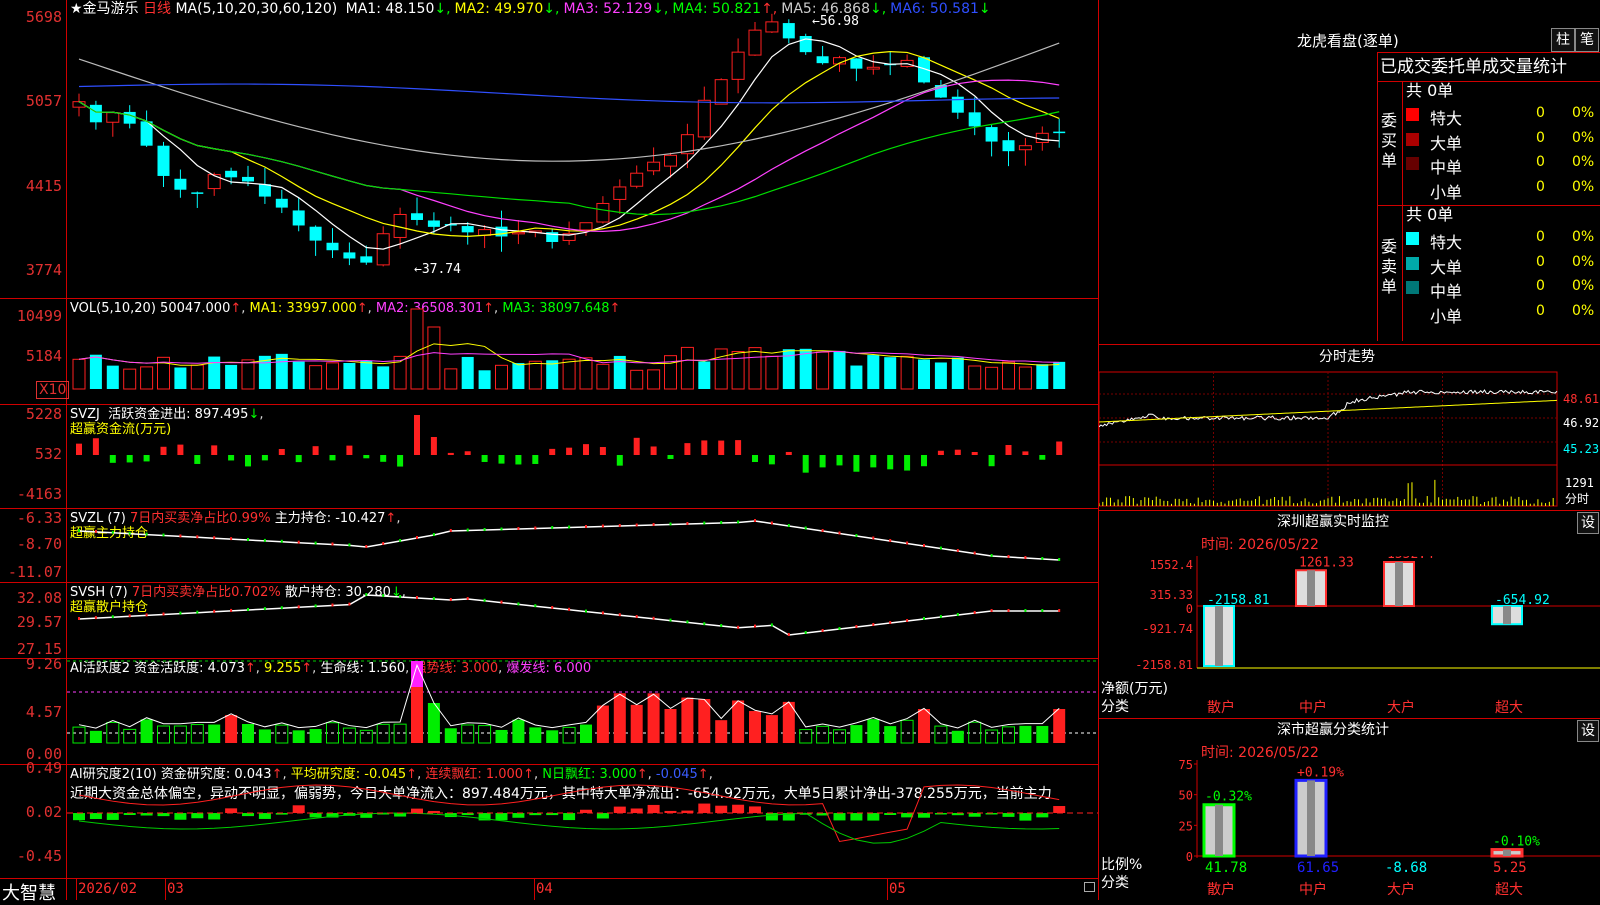 The image size is (1600, 905). Describe the element at coordinates (1089, 887) in the screenshot. I see `lock-icon` at that location.